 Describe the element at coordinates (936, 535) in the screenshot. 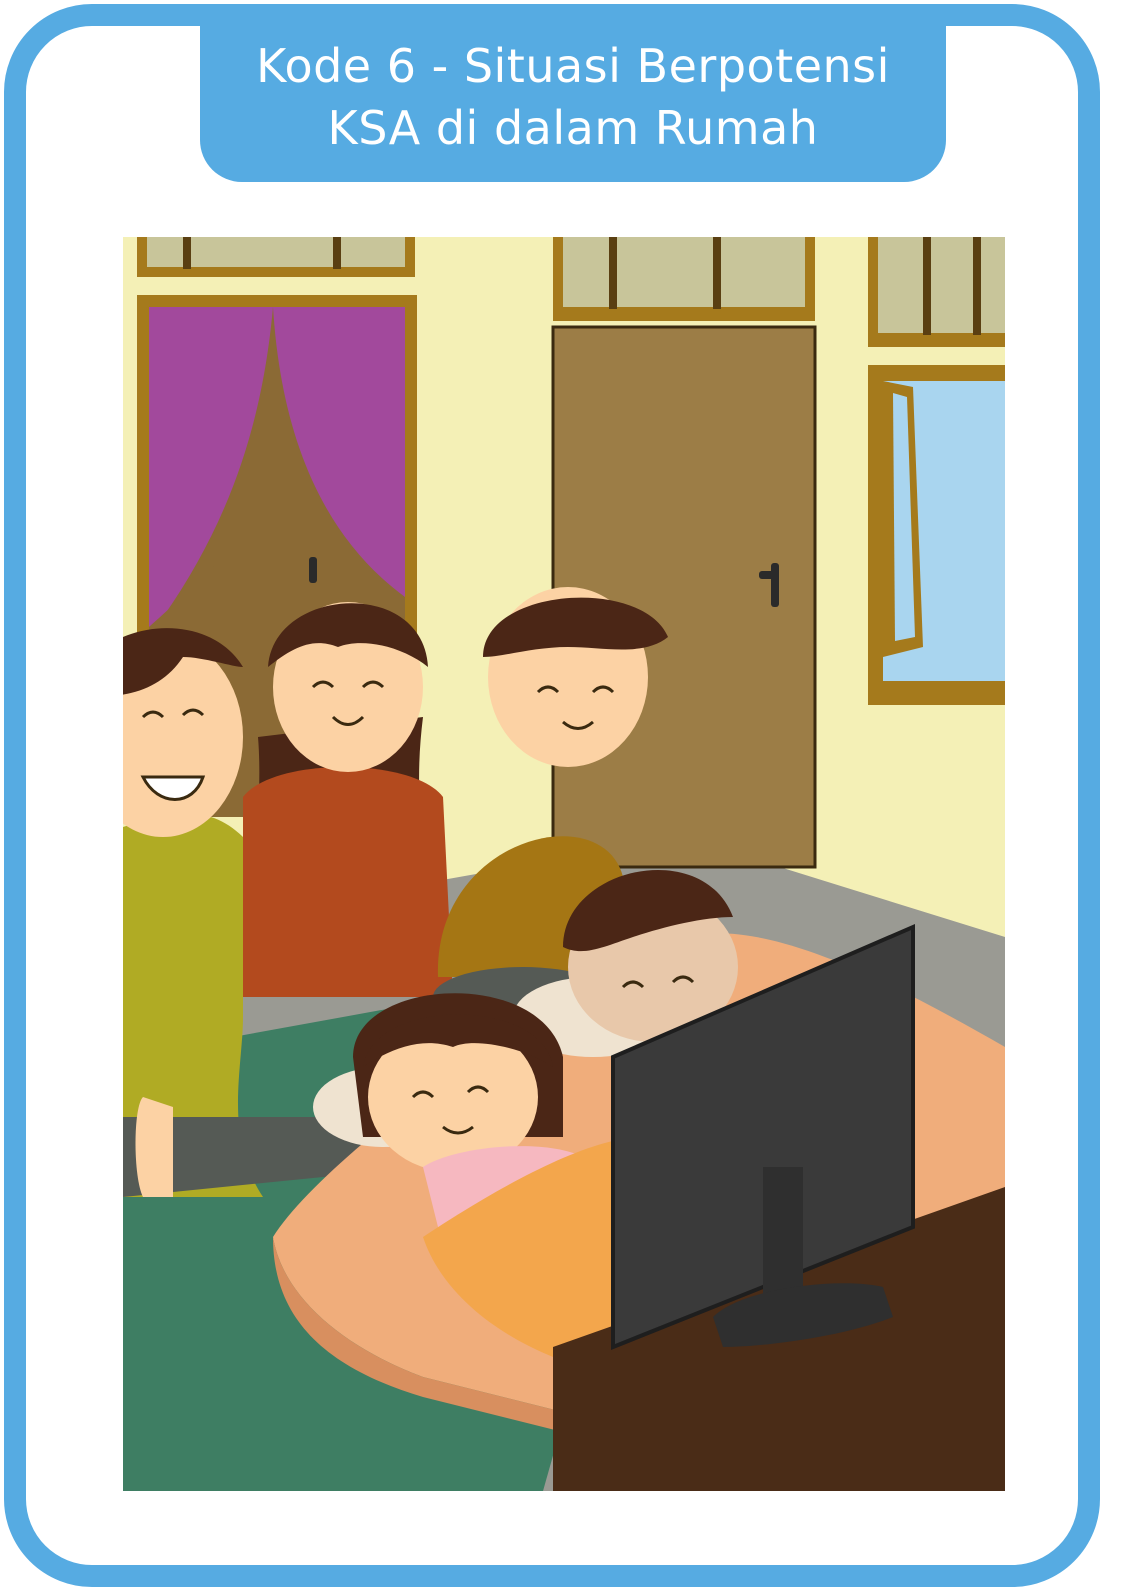

I see `right-window` at that location.